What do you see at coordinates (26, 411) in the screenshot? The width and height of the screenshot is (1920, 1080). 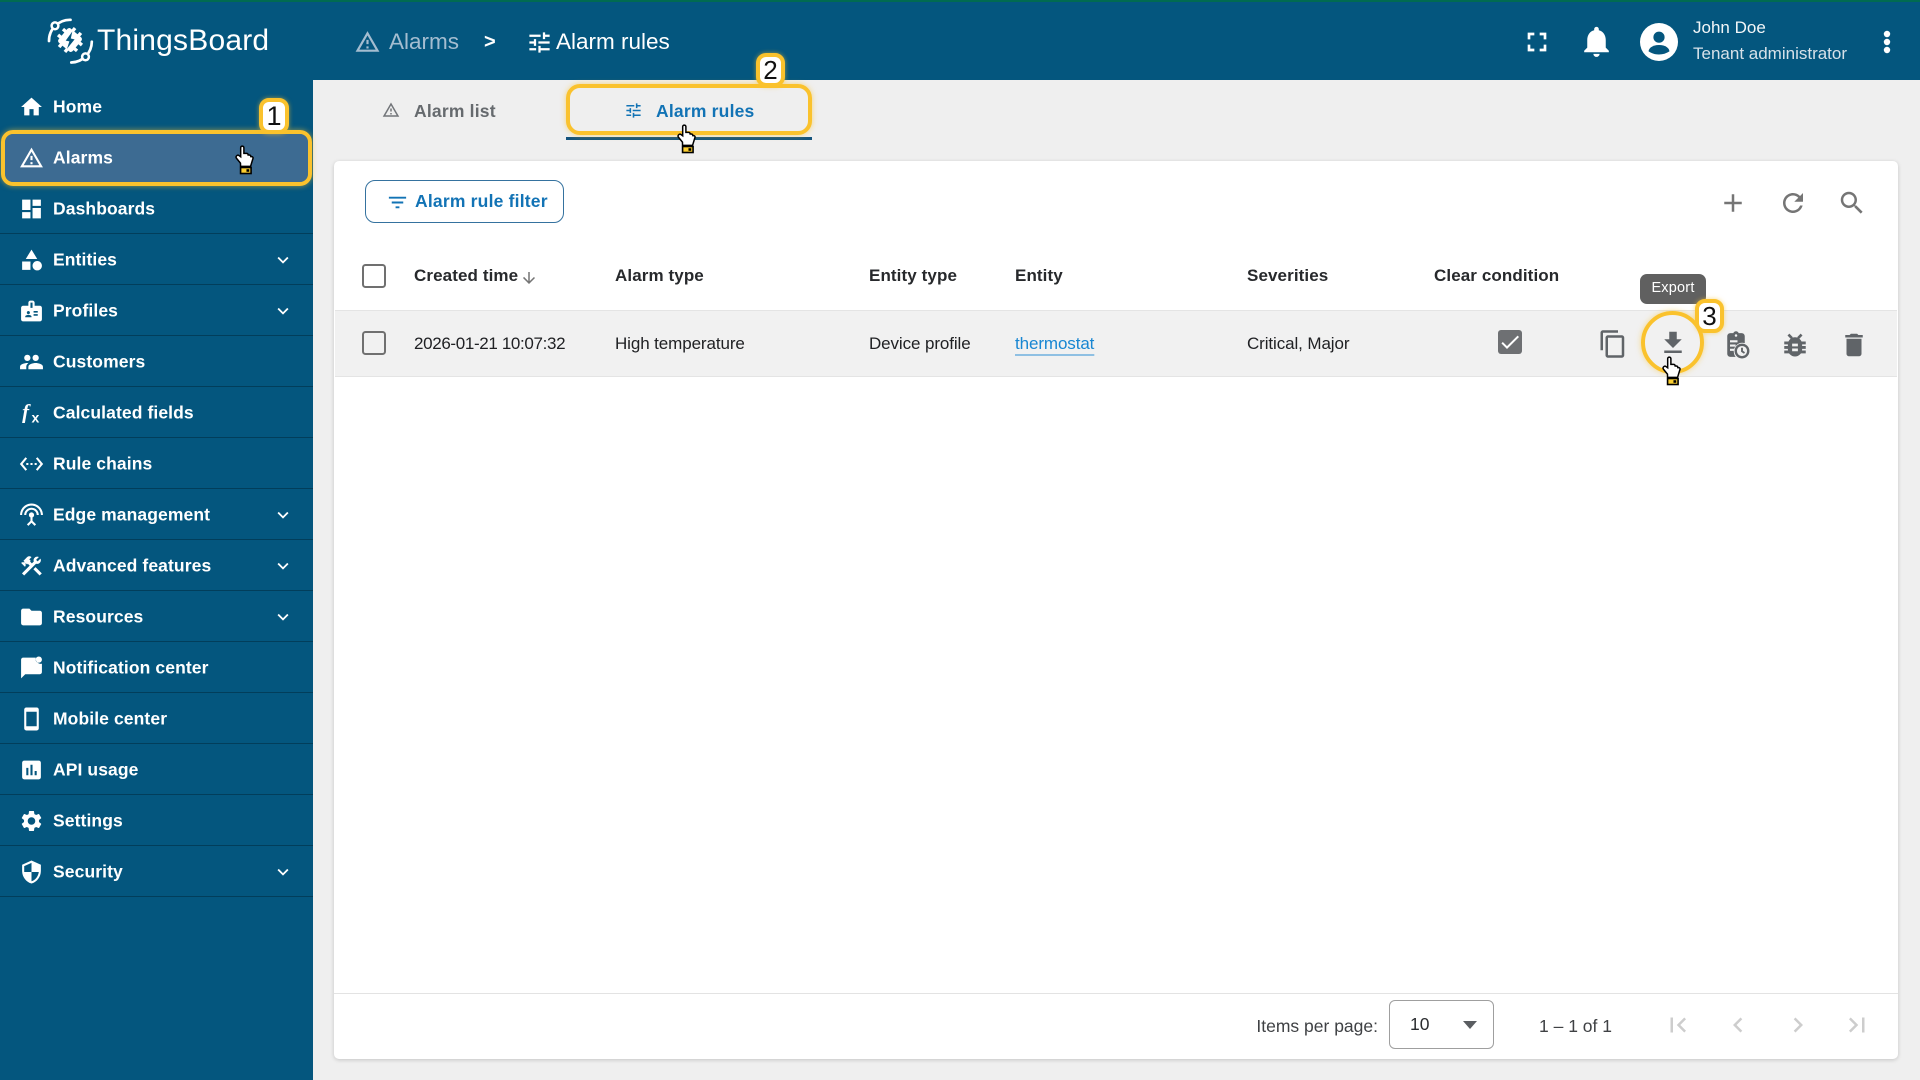 I see `svg-text: f` at bounding box center [26, 411].